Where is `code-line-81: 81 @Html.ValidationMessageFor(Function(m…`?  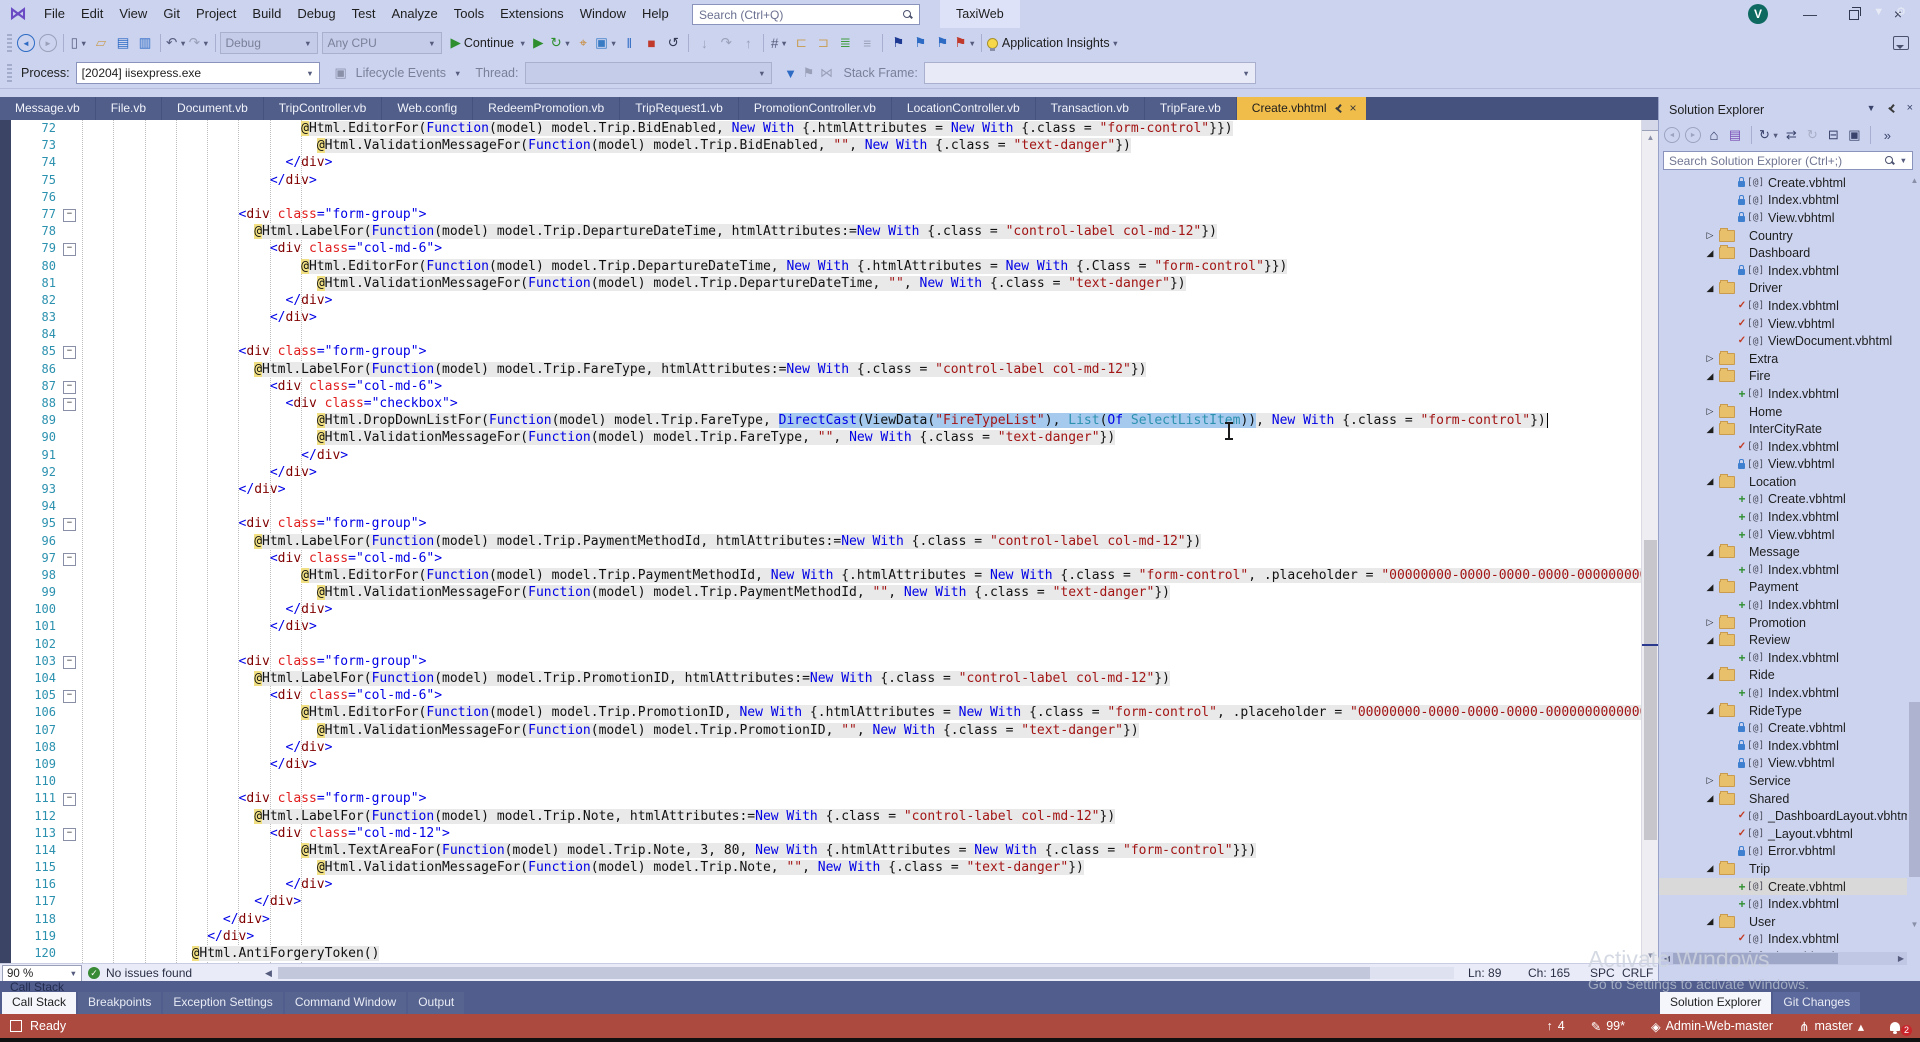 code-line-81: 81 @Html.ValidationMessageFor(Function(m… is located at coordinates (820, 283).